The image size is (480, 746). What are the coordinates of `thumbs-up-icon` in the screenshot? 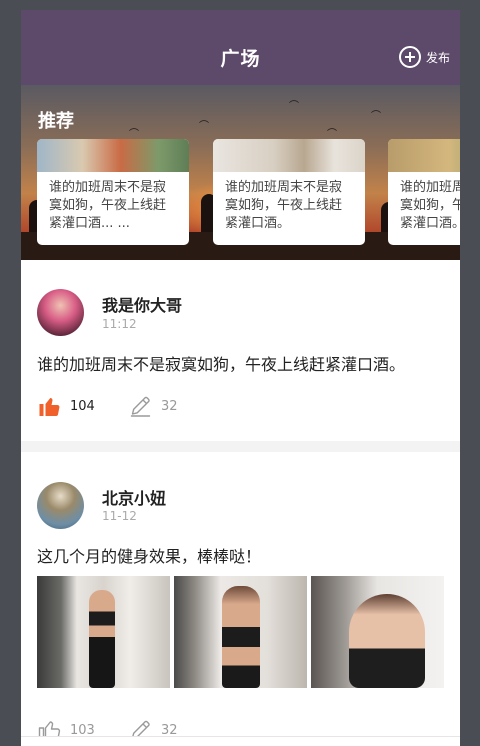 It's located at (49, 407).